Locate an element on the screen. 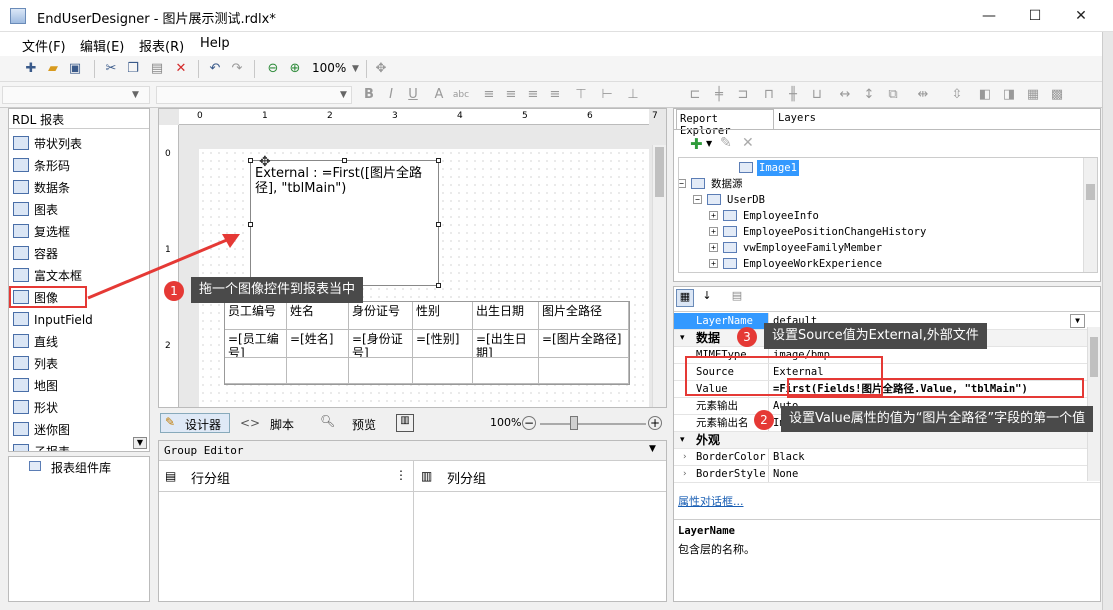 This screenshot has width=1113, height=610. callout-3-text: 设置Source值为External,外部文件 is located at coordinates (875, 336).